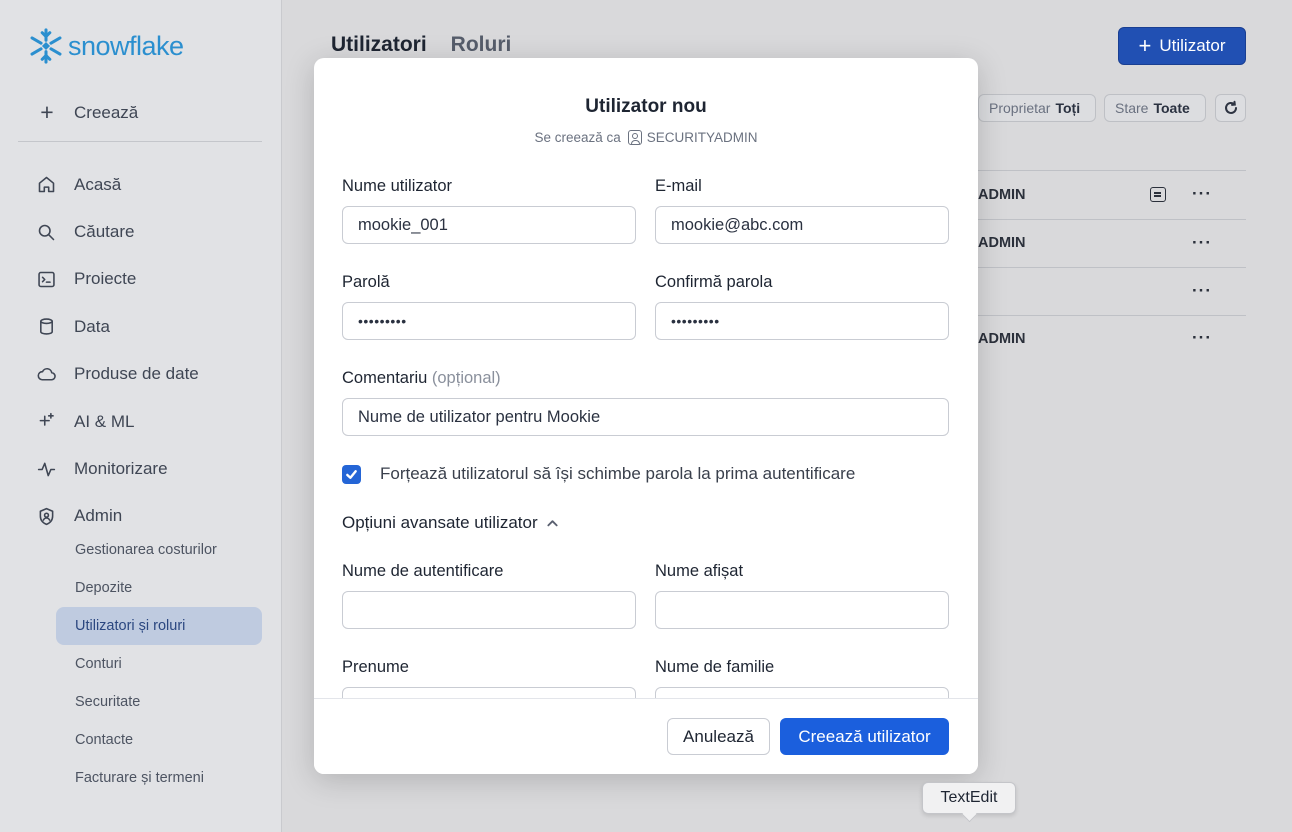  I want to click on sidebar-item-label: Produse de date, so click(136, 374).